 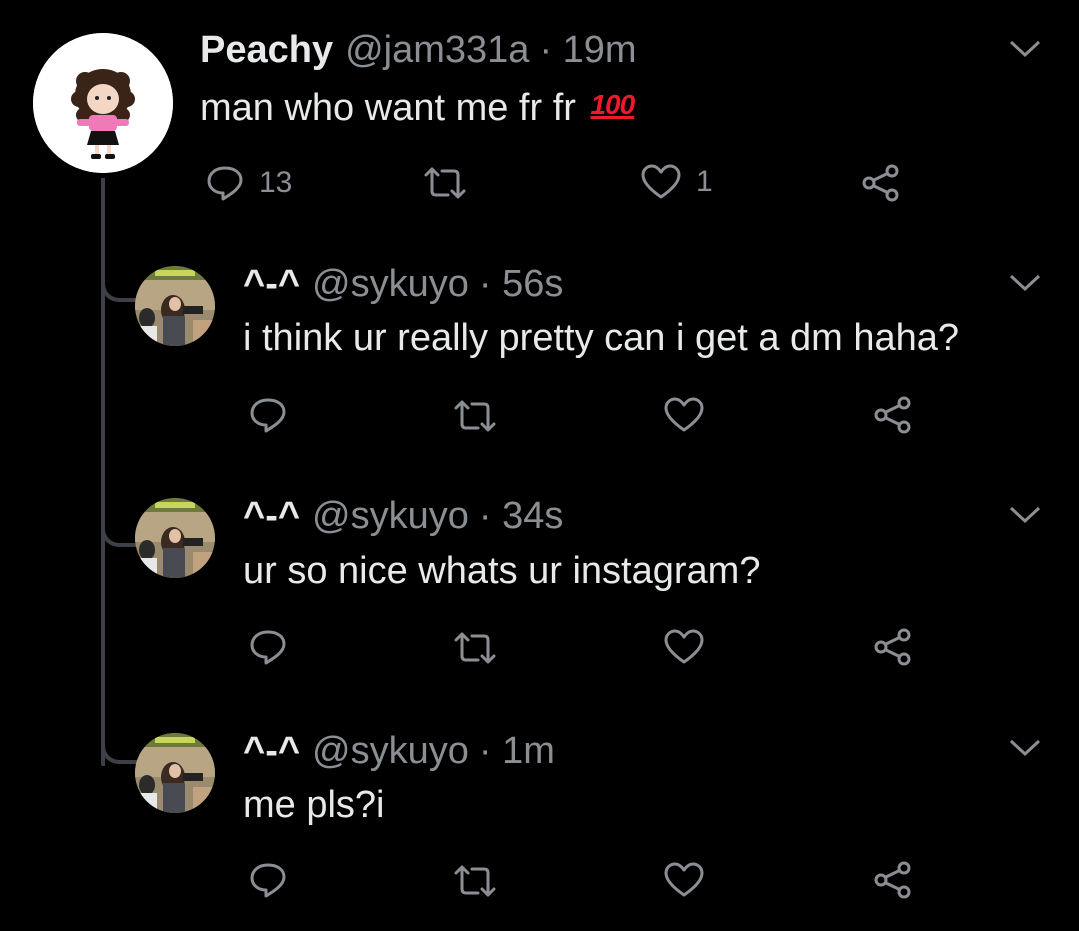 What do you see at coordinates (437, 50) in the screenshot?
I see `handle: @jam331a` at bounding box center [437, 50].